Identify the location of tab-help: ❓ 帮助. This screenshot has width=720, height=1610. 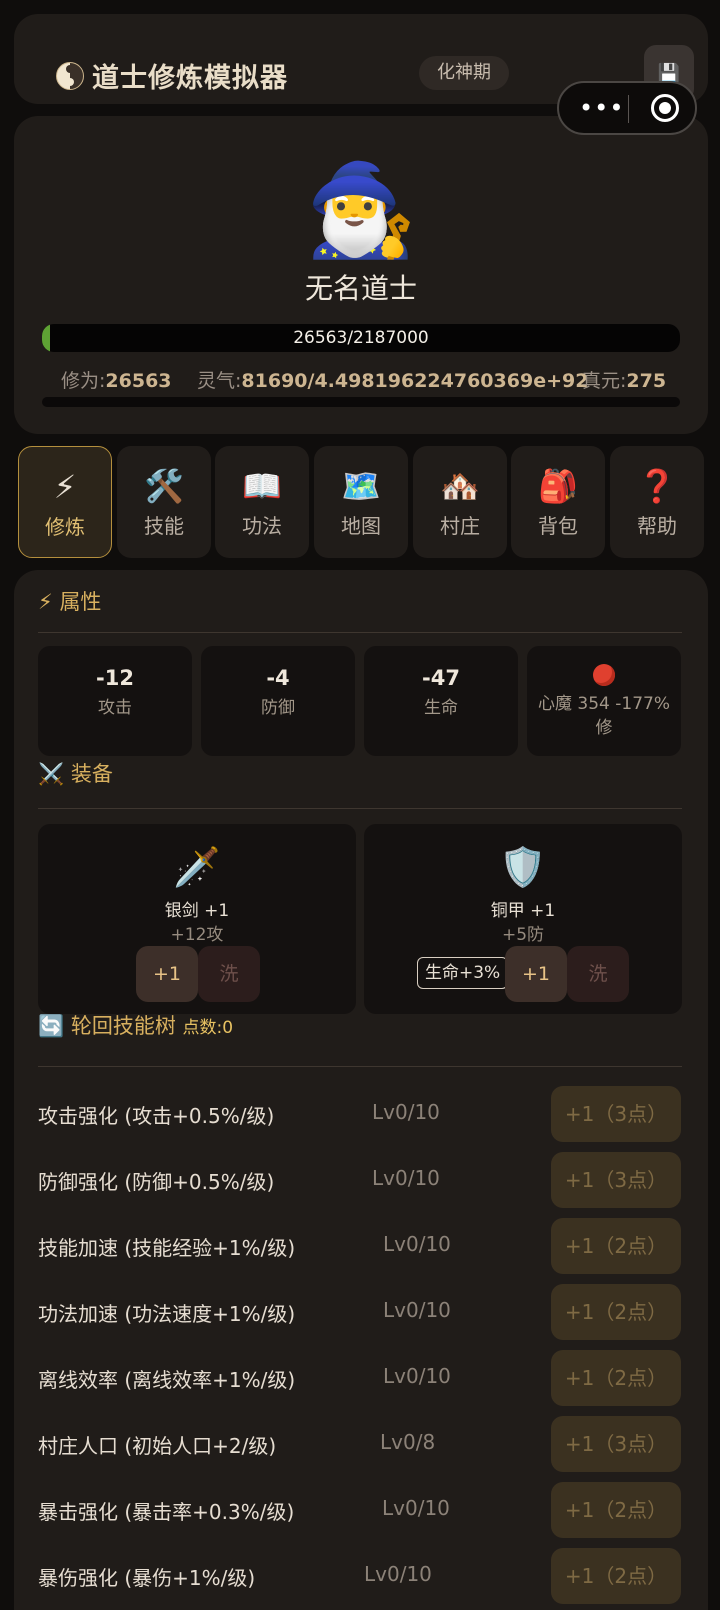
(657, 502).